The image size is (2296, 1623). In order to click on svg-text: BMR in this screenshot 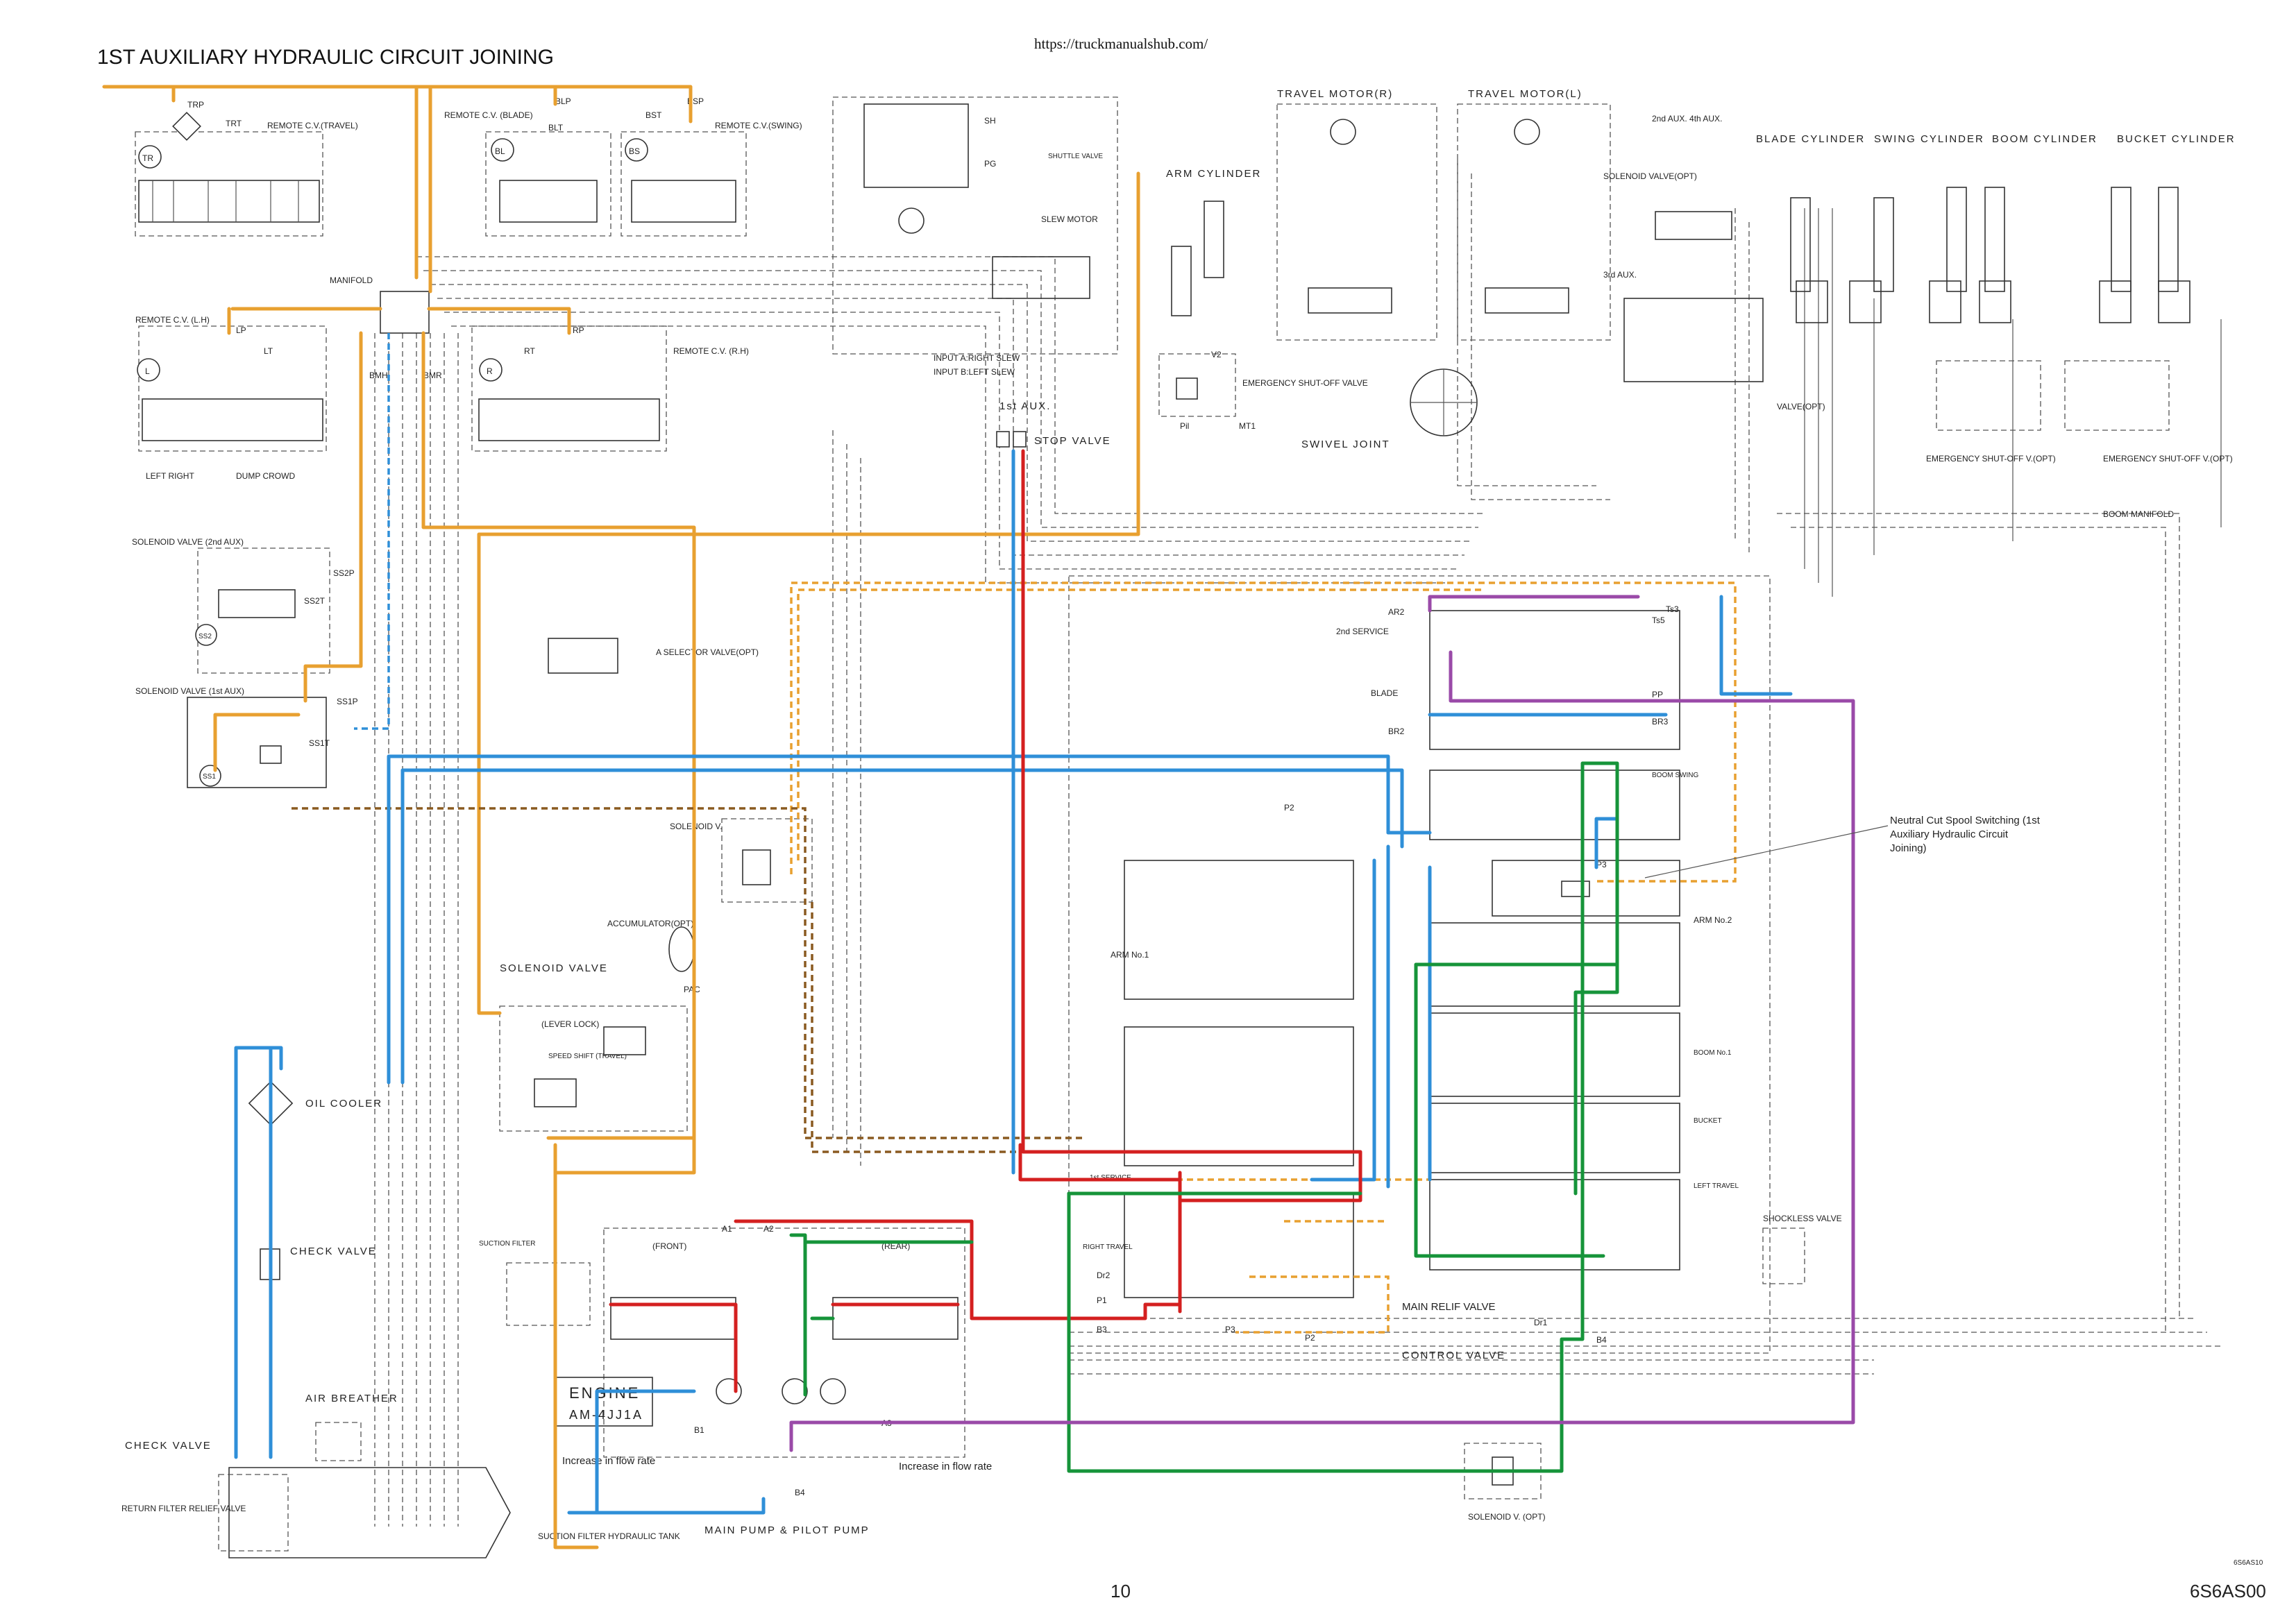, I will do `click(432, 376)`.